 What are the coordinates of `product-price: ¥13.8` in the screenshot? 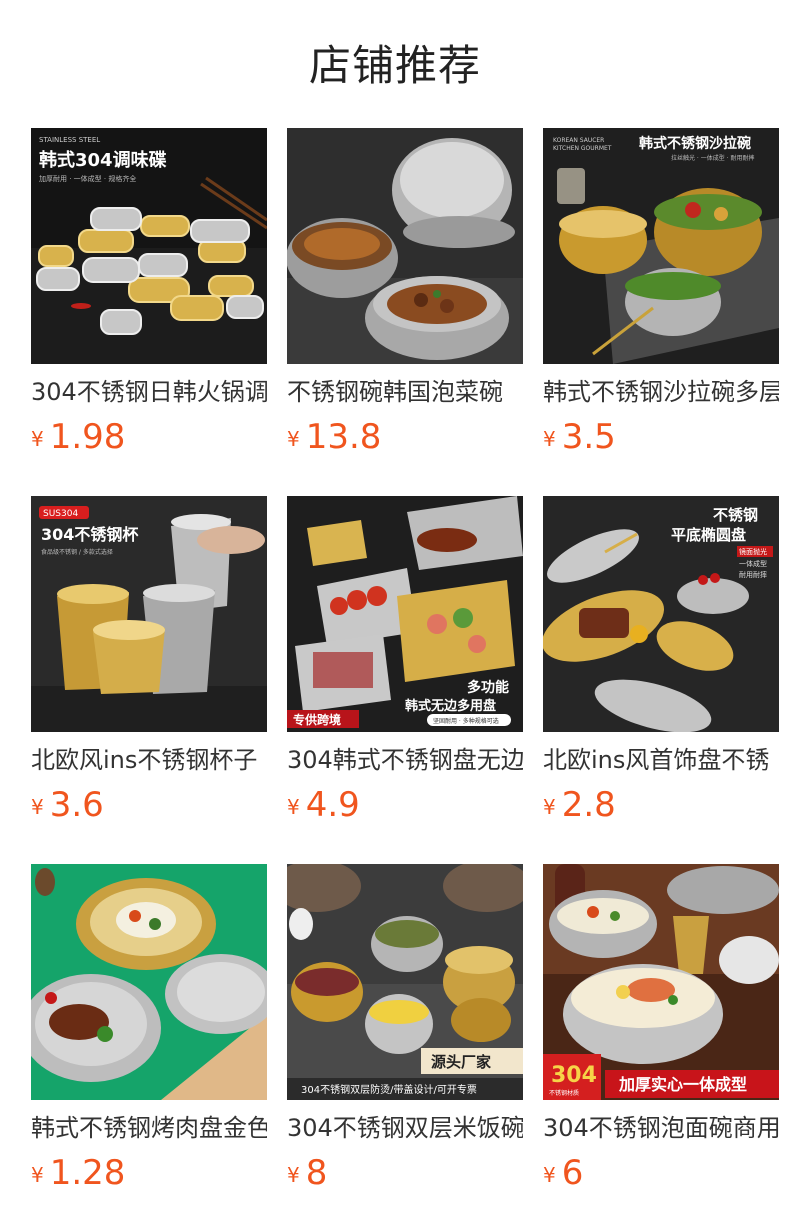 It's located at (334, 437).